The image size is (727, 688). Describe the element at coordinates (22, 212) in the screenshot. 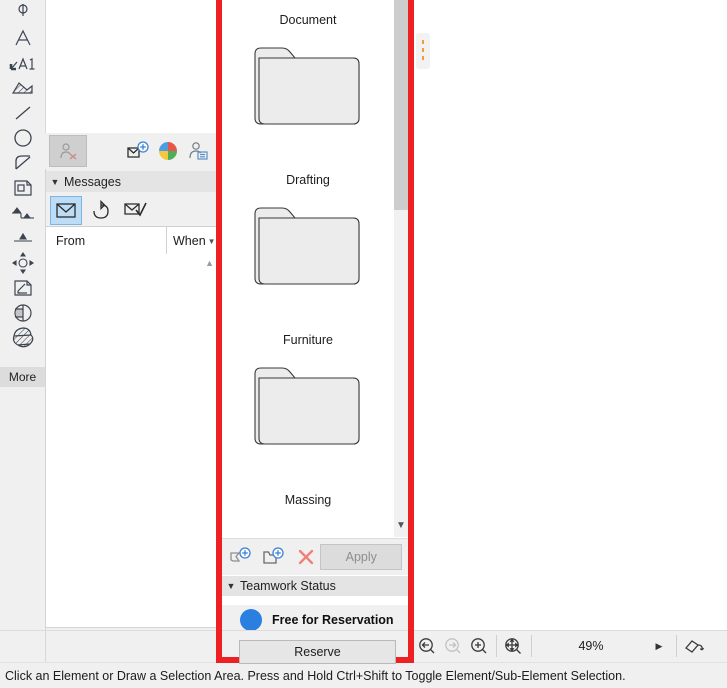

I see `level-dimension-tool-icon` at that location.